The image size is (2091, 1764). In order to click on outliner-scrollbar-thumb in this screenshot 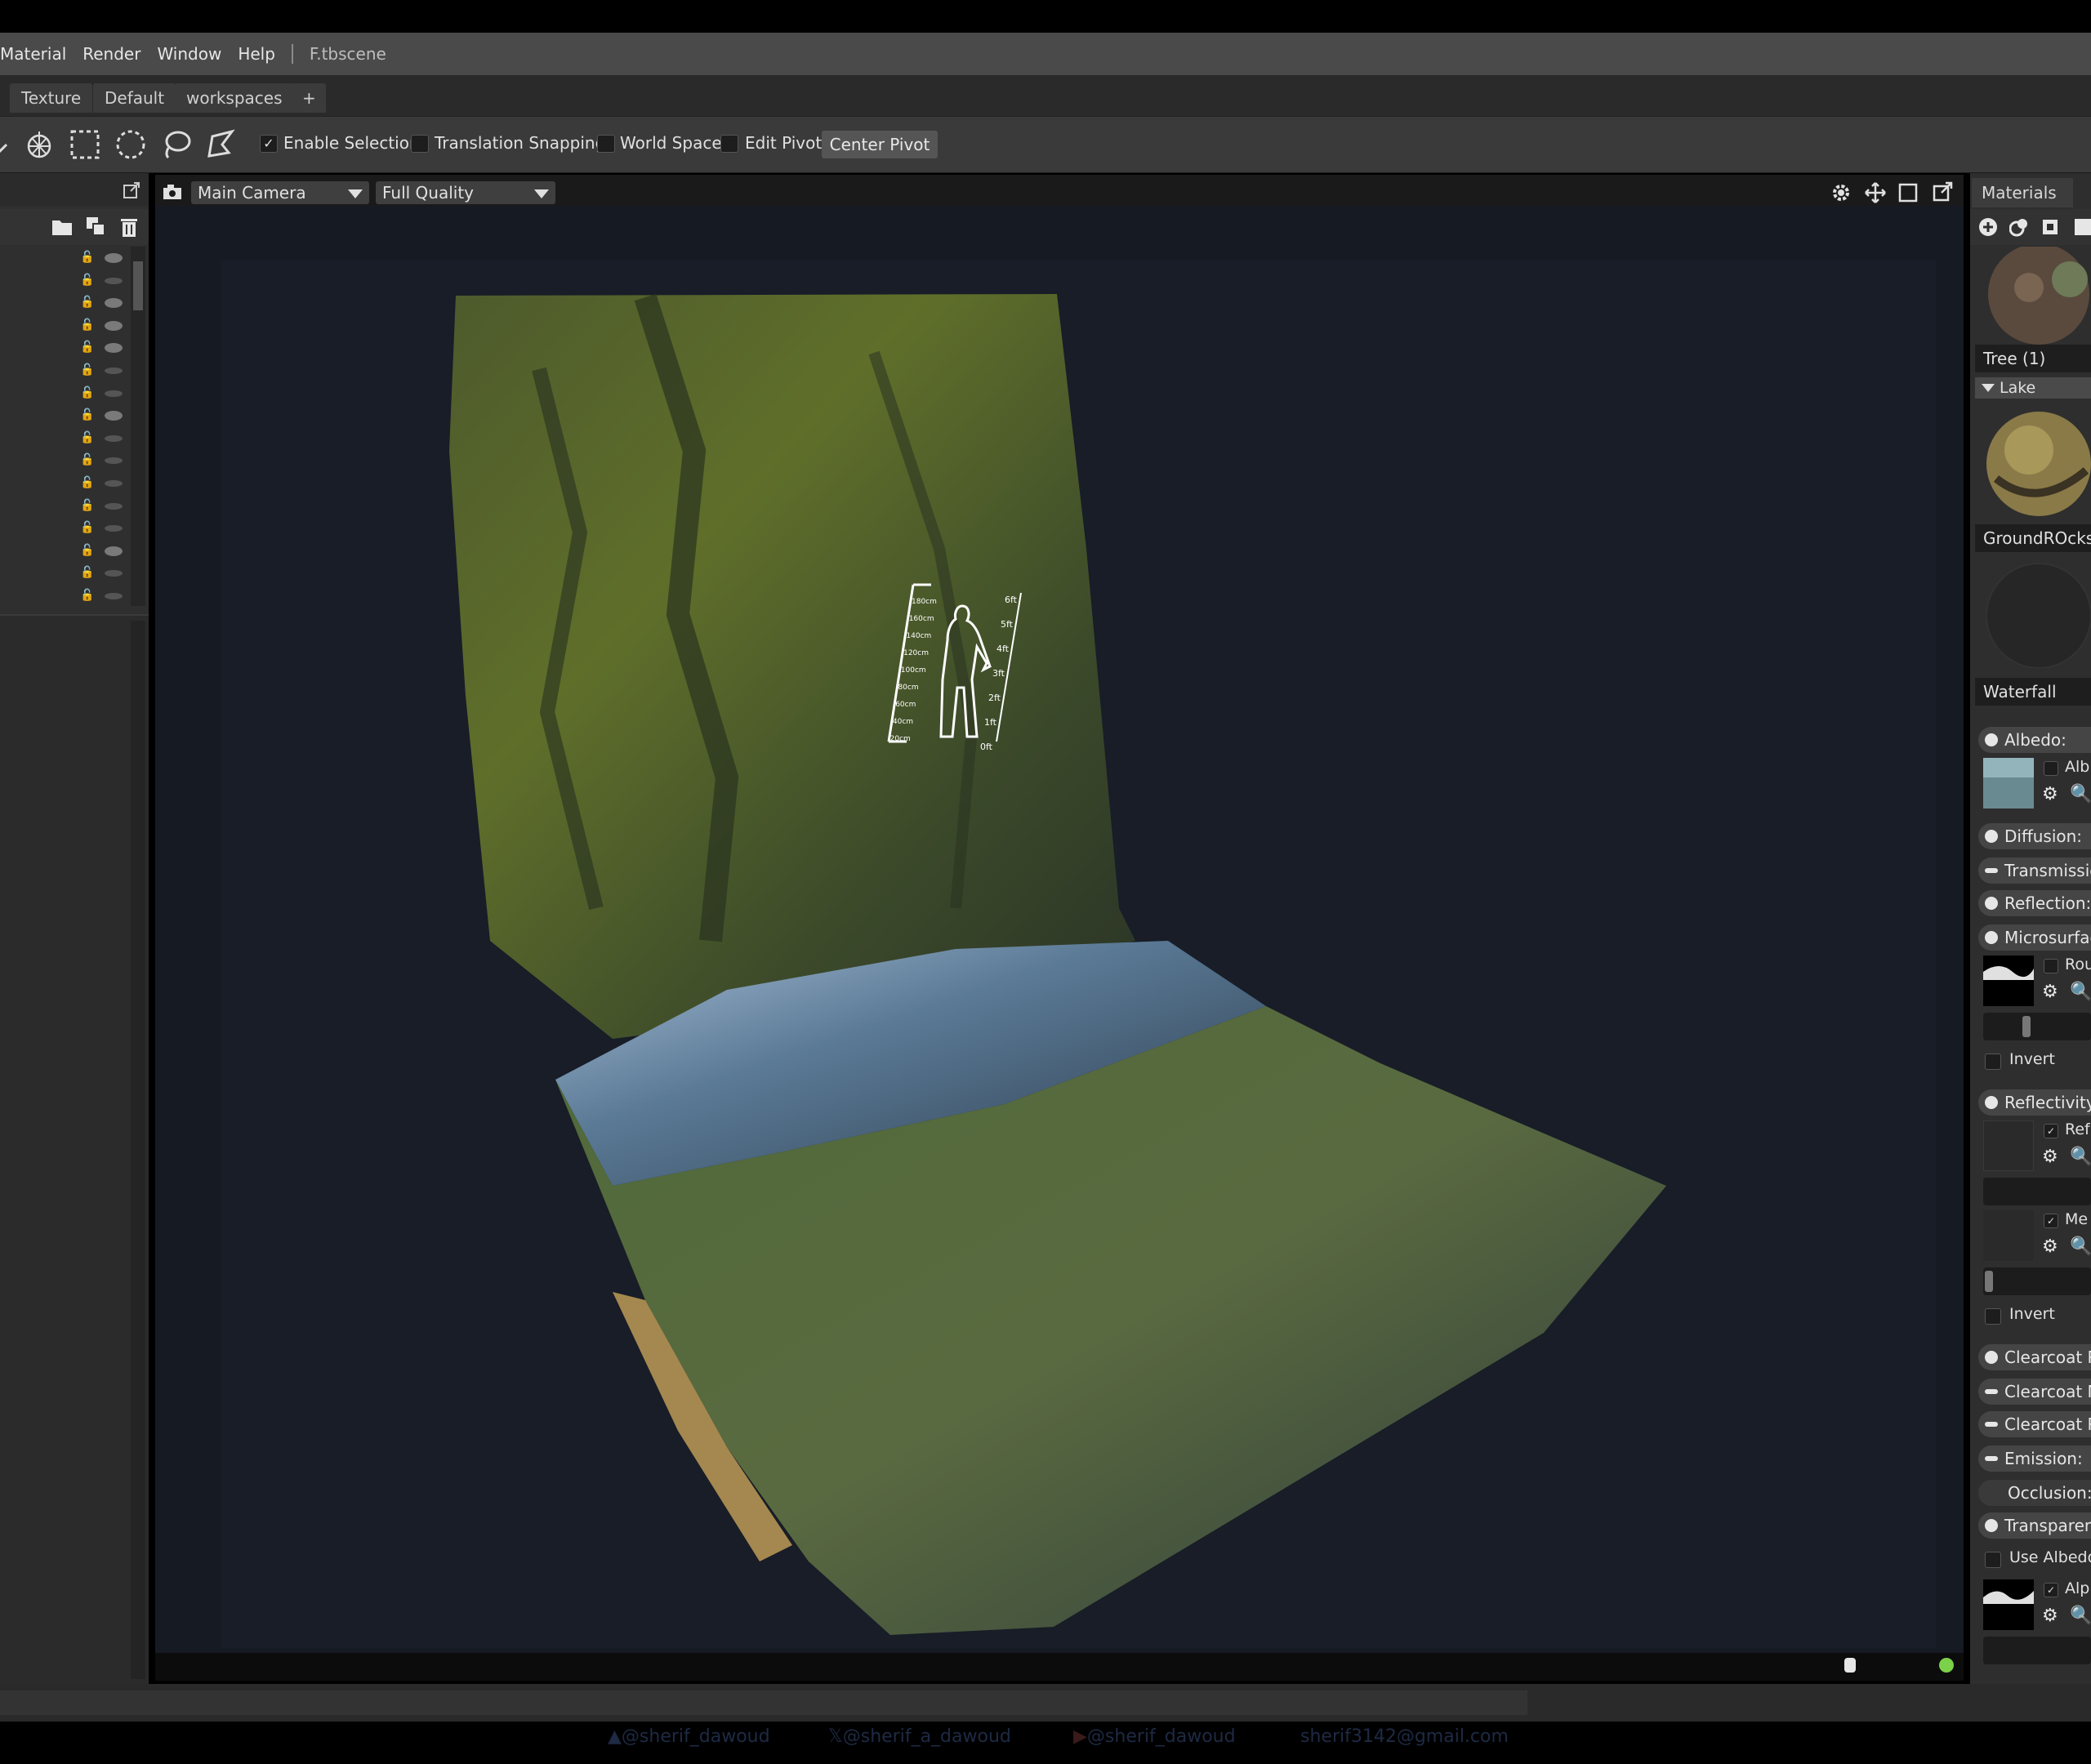, I will do `click(138, 285)`.